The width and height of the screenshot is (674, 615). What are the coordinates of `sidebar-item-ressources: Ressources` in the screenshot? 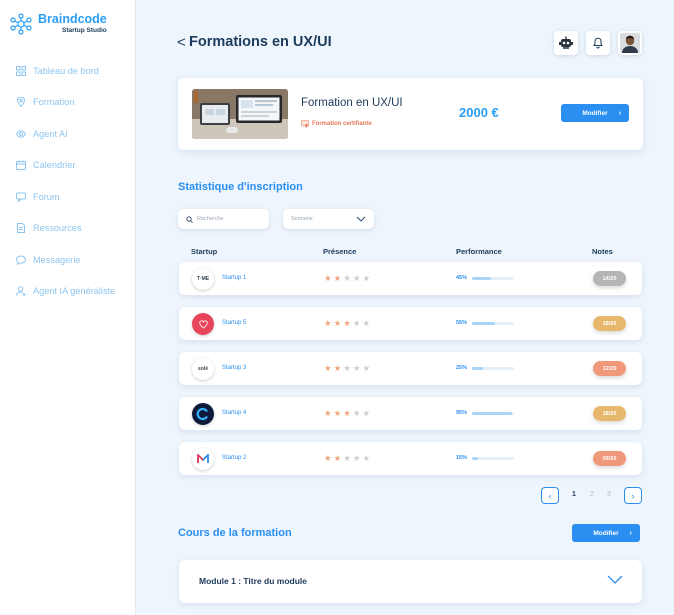 It's located at (65, 229).